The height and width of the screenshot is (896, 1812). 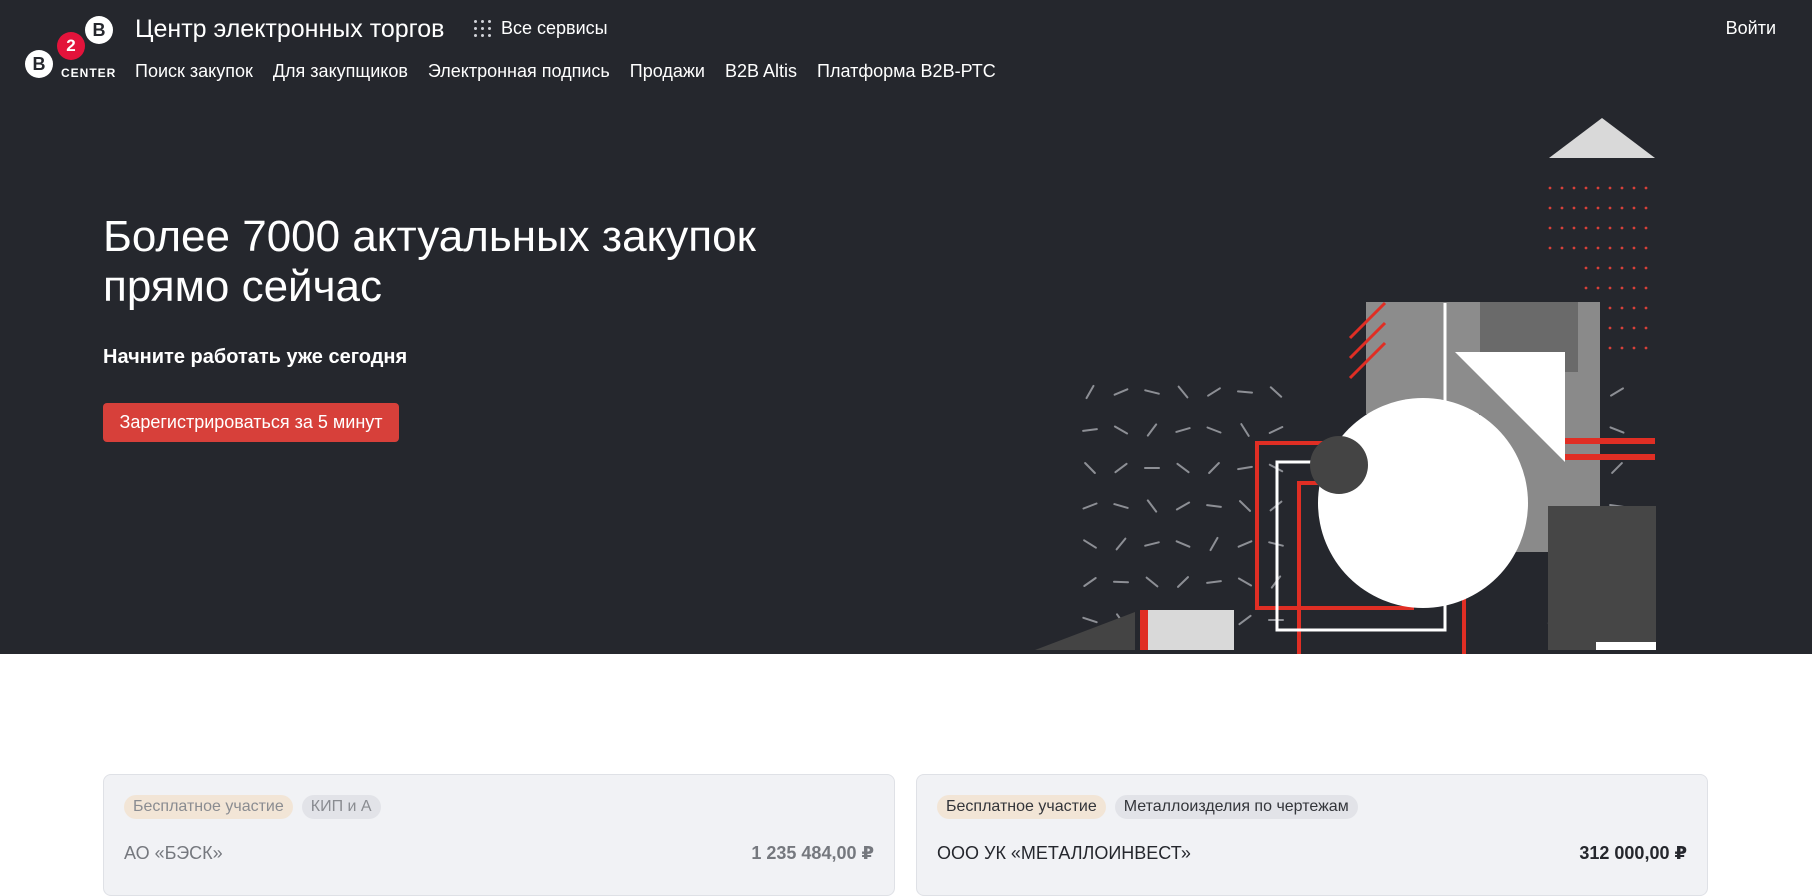 I want to click on register-button: Зарегистрироваться за 5 минут, so click(x=251, y=422).